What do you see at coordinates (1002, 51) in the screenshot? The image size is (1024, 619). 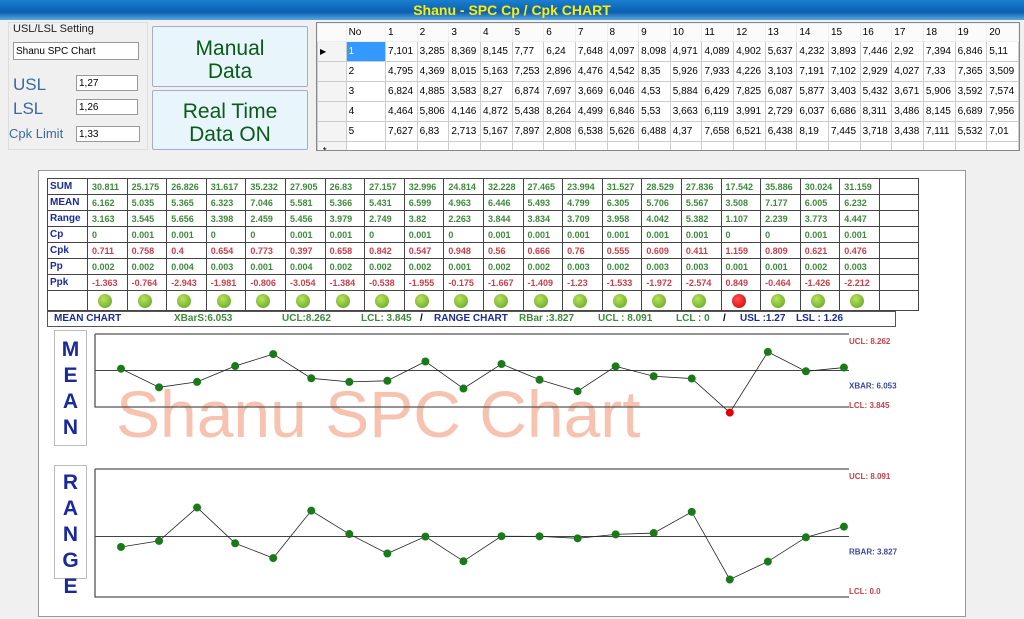 I see `grid-cell: 5,11` at bounding box center [1002, 51].